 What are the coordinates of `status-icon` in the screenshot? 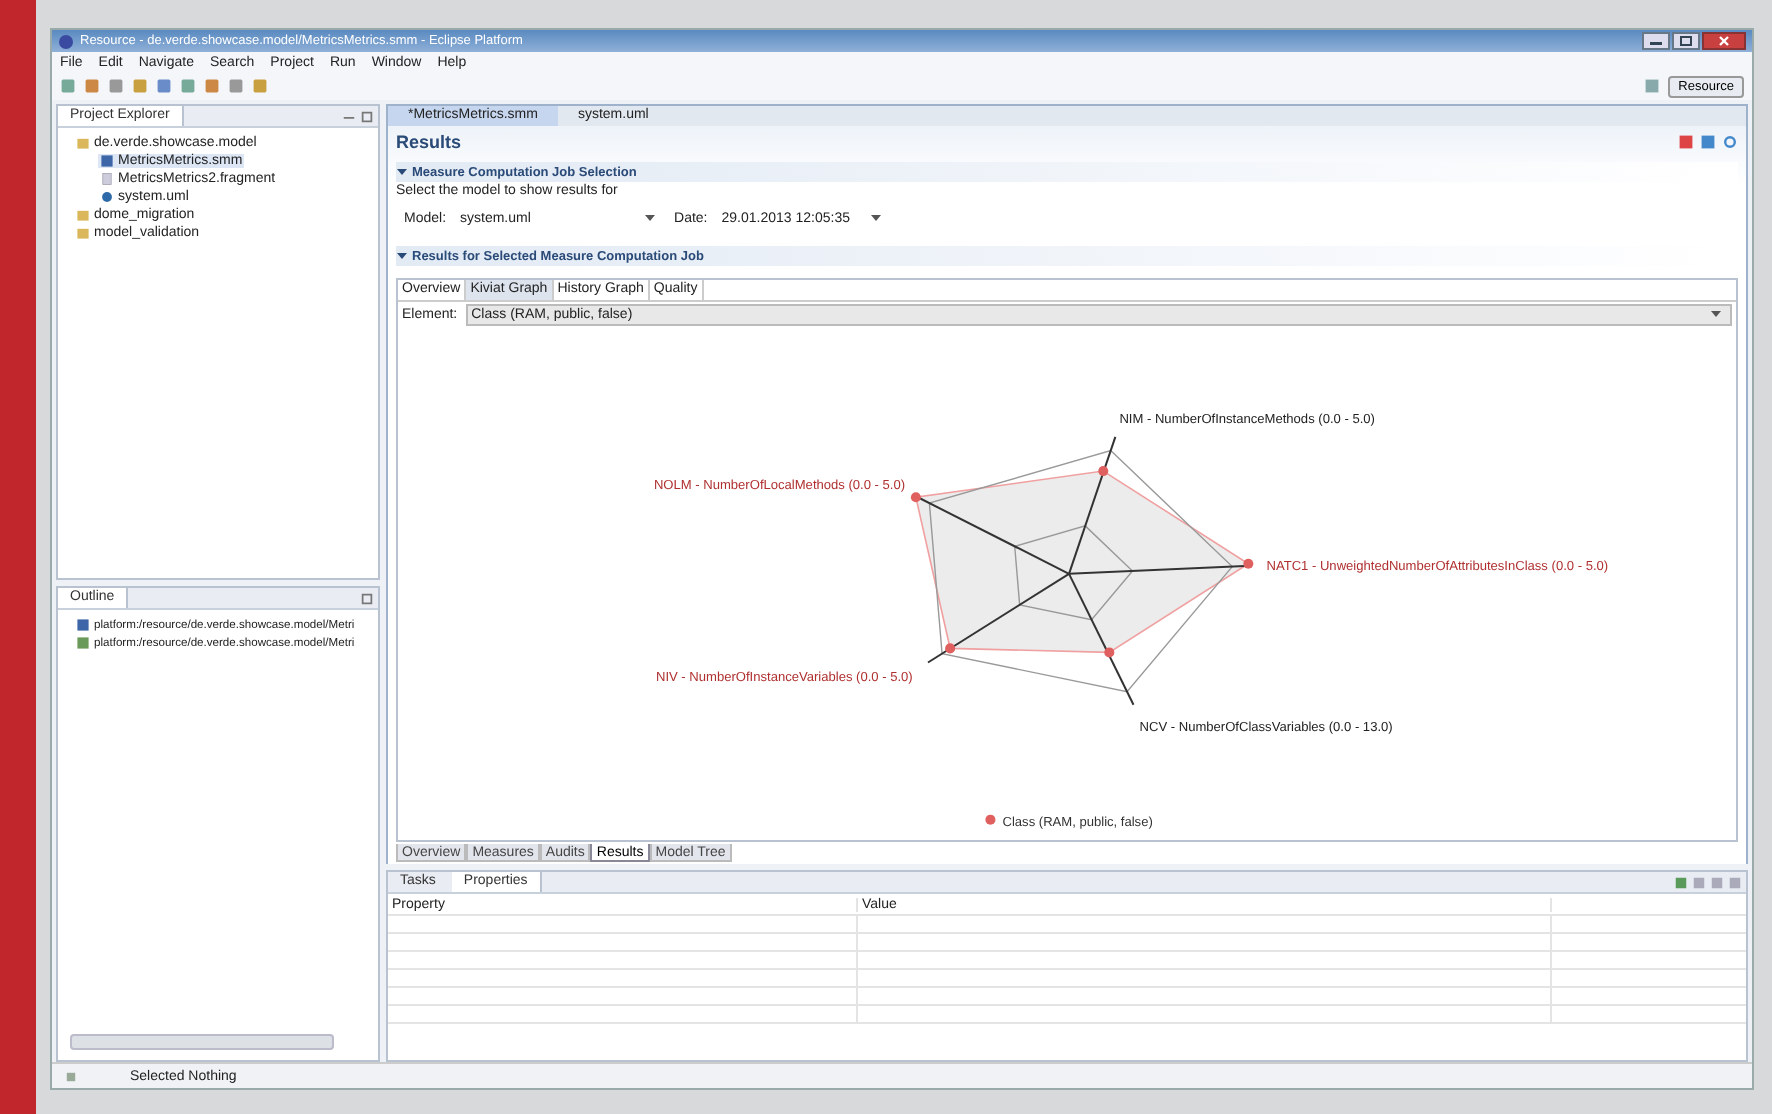 It's located at (71, 1076).